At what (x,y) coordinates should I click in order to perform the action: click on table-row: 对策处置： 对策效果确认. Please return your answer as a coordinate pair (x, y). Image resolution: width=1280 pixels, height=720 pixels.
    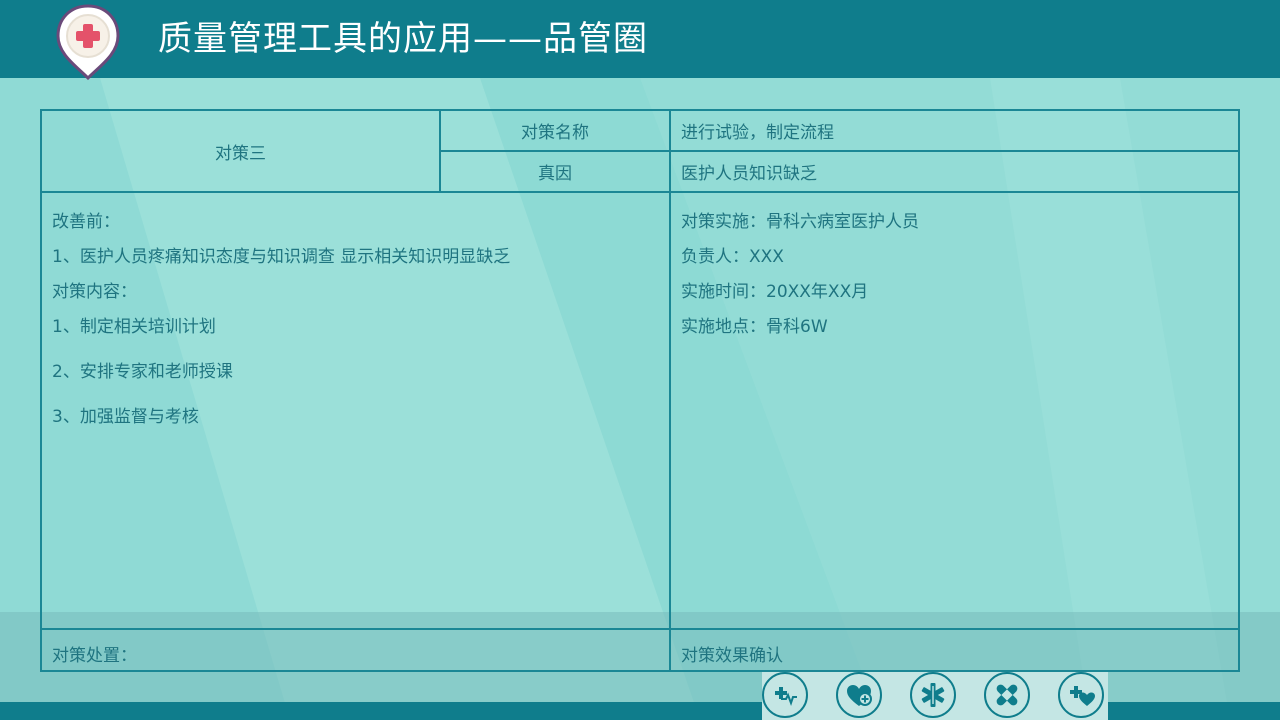
    Looking at the image, I should click on (640, 650).